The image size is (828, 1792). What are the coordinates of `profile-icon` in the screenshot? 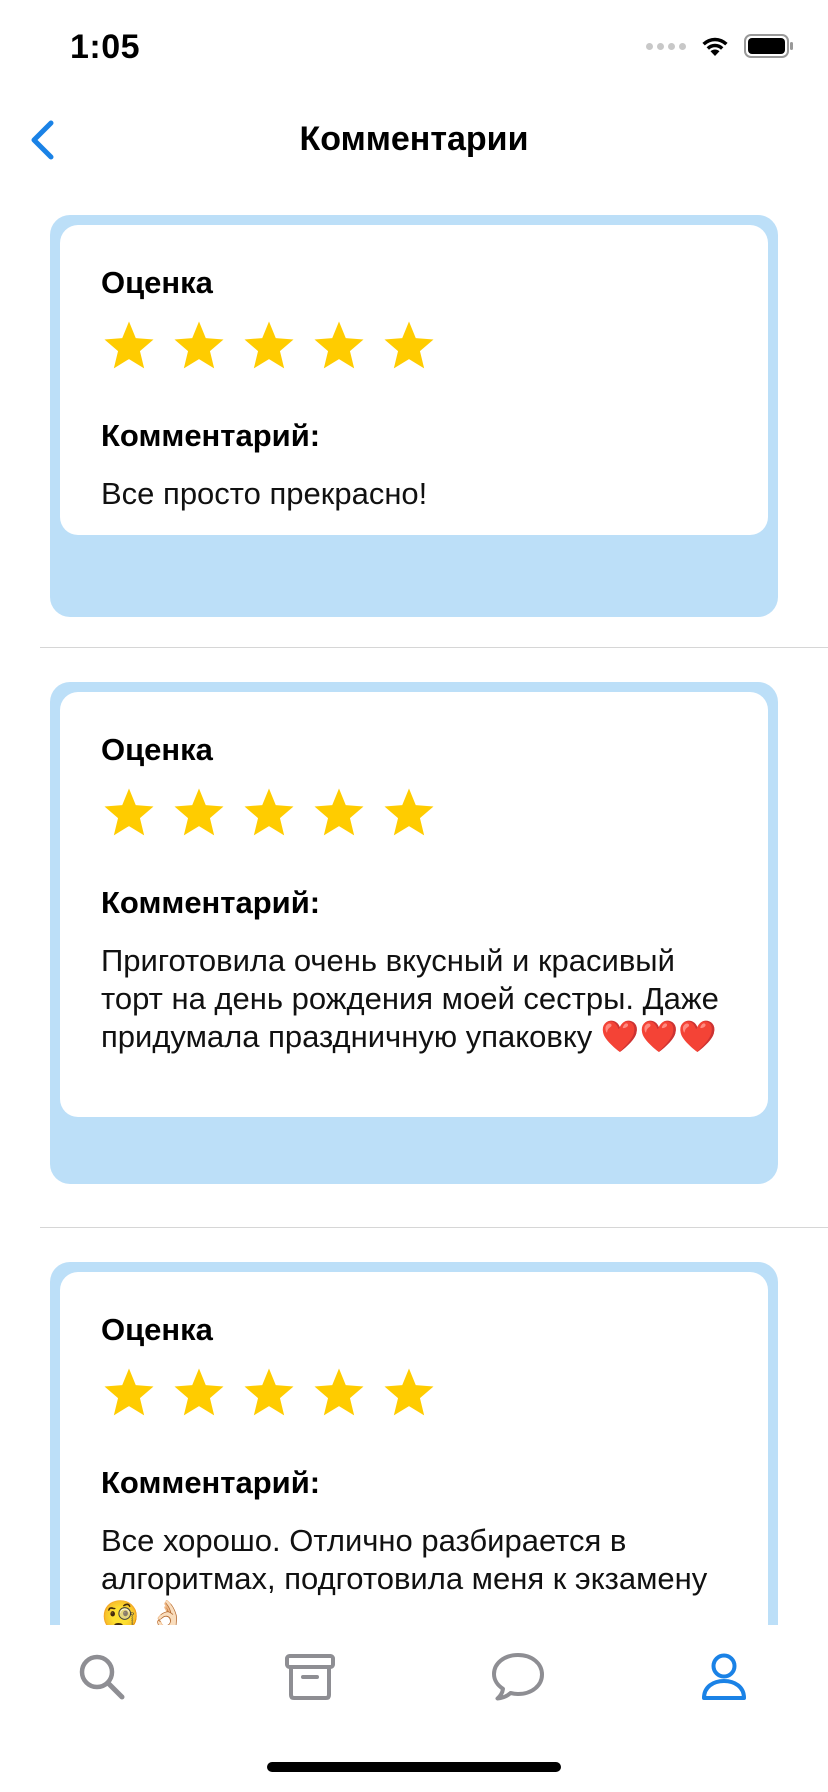 It's located at (724, 1676).